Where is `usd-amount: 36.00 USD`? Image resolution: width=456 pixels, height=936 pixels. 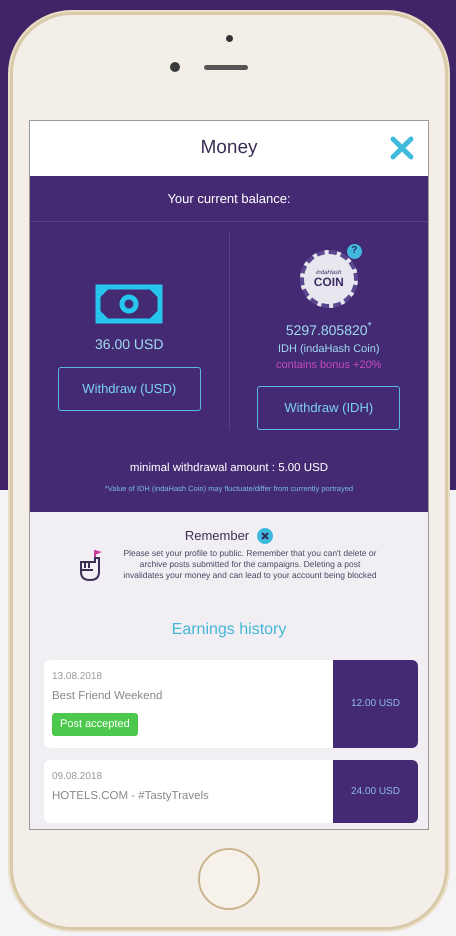 usd-amount: 36.00 USD is located at coordinates (129, 344).